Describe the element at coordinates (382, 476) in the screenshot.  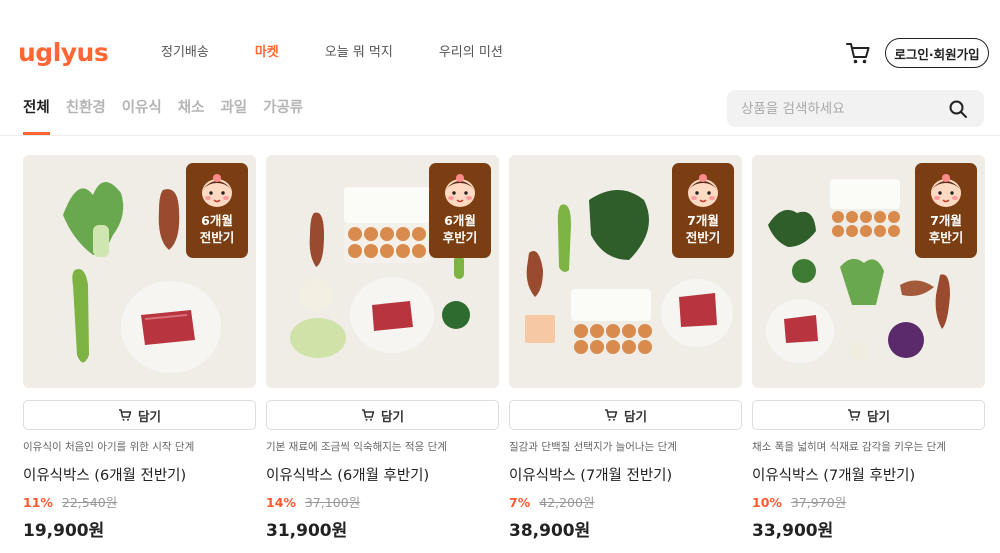
I see `product-name: 이유식박스 (6개월 후반기)` at that location.